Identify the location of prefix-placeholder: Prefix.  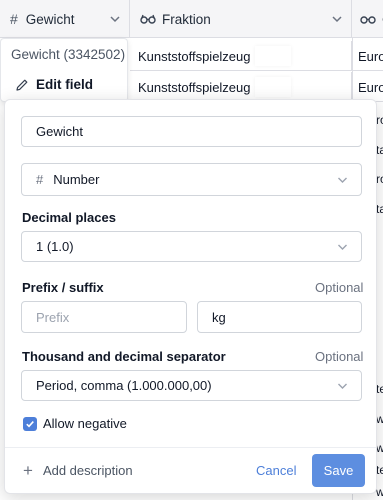
(53, 317).